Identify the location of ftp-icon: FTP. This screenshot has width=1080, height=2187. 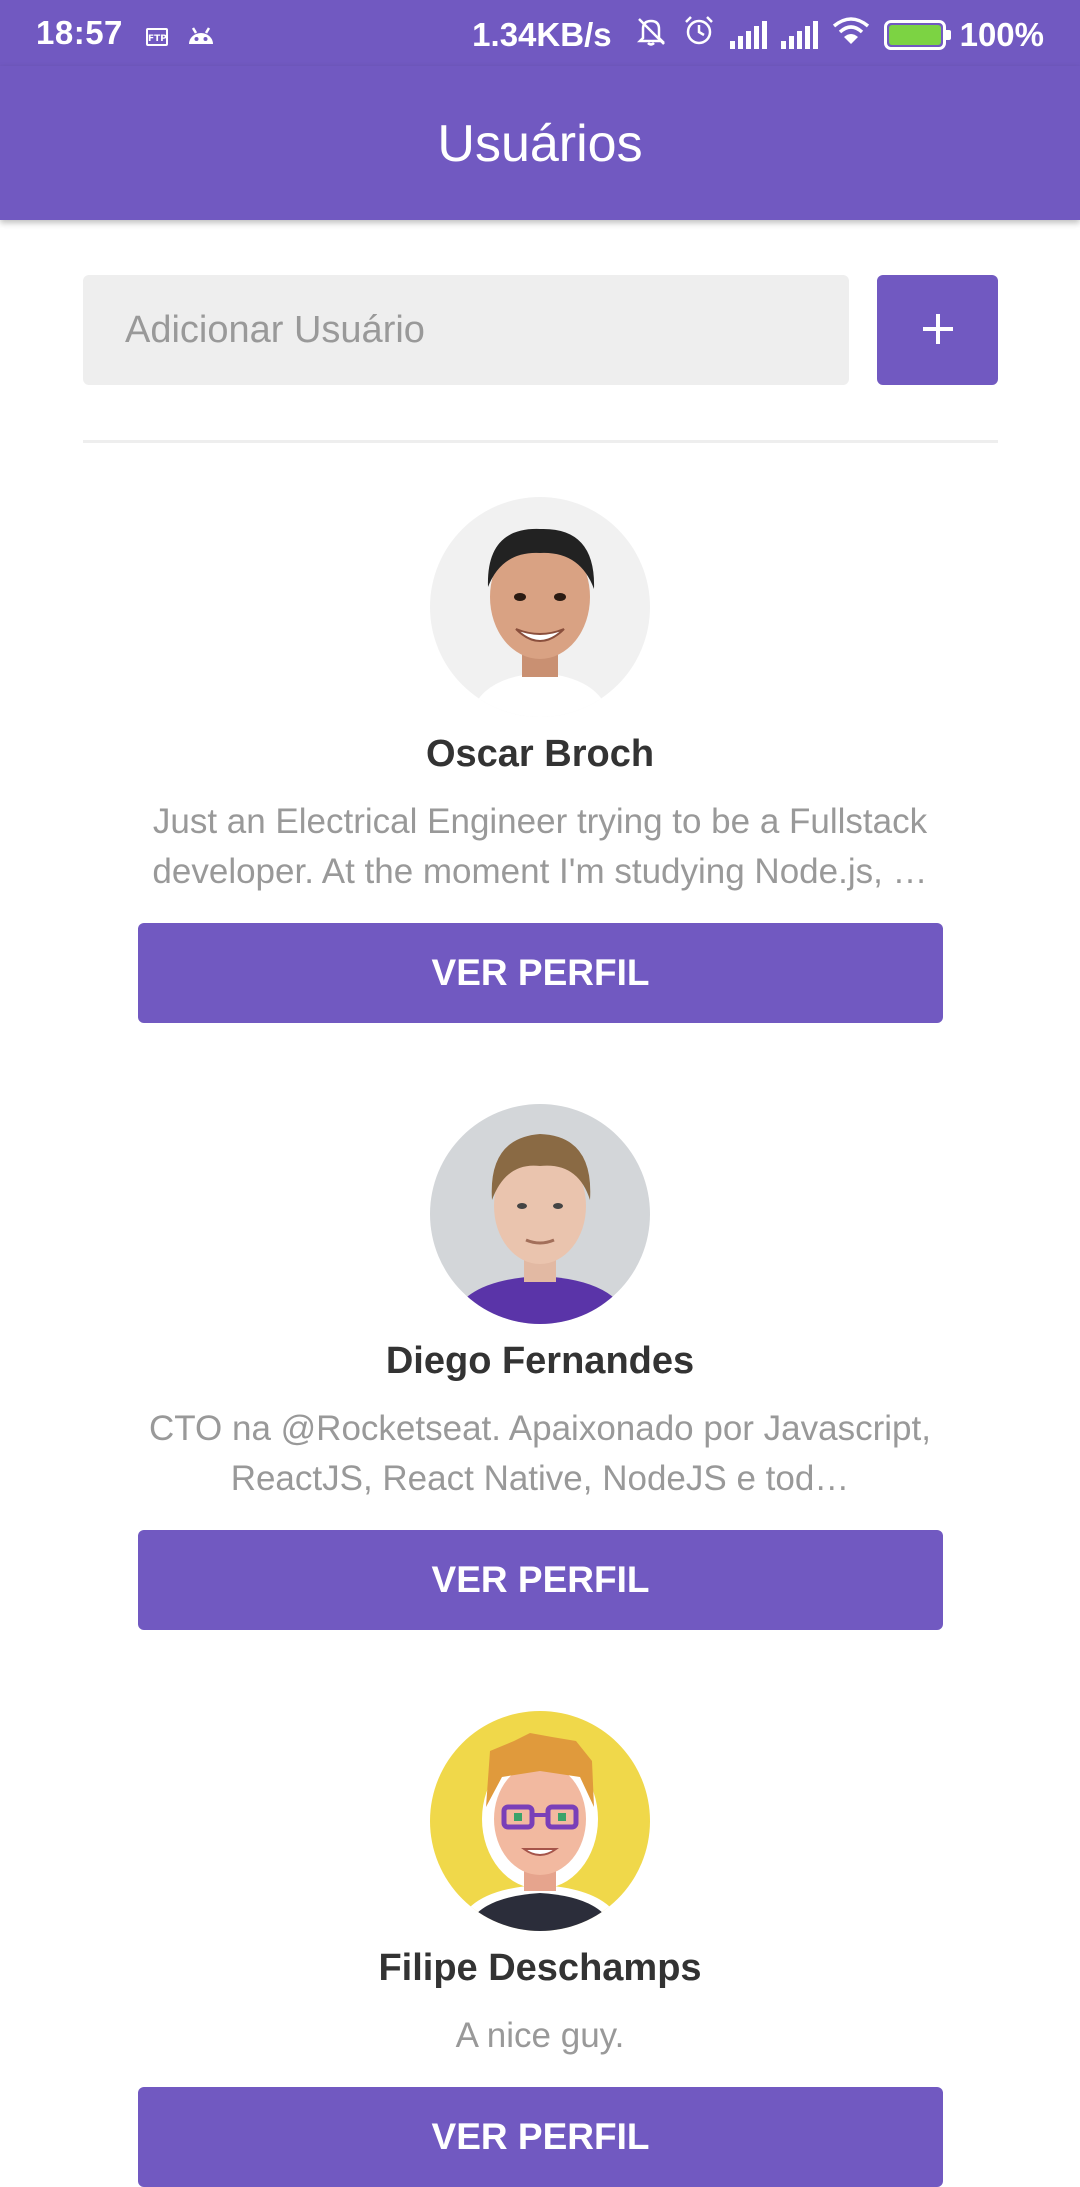
(157, 37).